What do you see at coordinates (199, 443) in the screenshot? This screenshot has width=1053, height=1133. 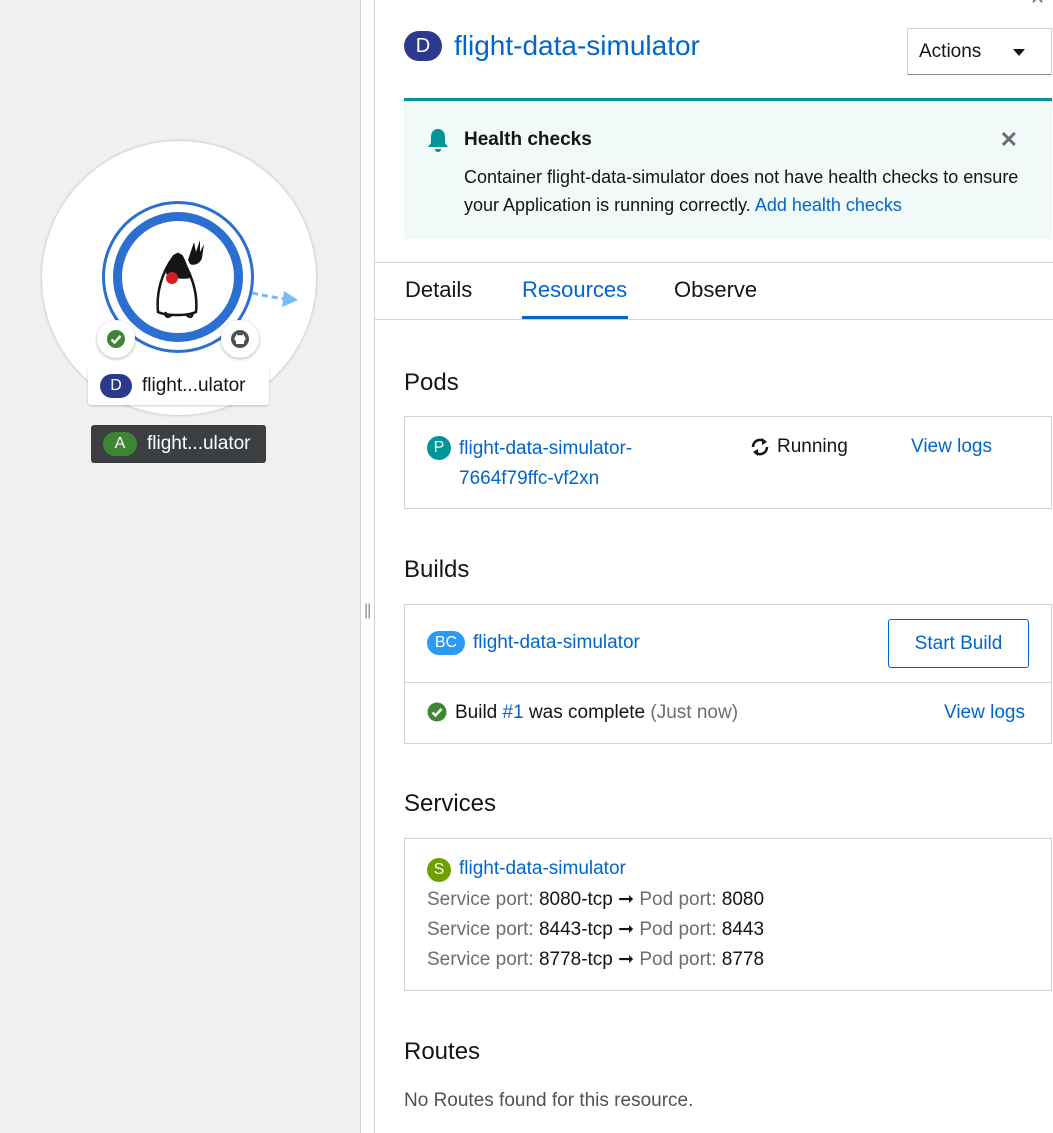 I see `application-label-text: flight...ulator` at bounding box center [199, 443].